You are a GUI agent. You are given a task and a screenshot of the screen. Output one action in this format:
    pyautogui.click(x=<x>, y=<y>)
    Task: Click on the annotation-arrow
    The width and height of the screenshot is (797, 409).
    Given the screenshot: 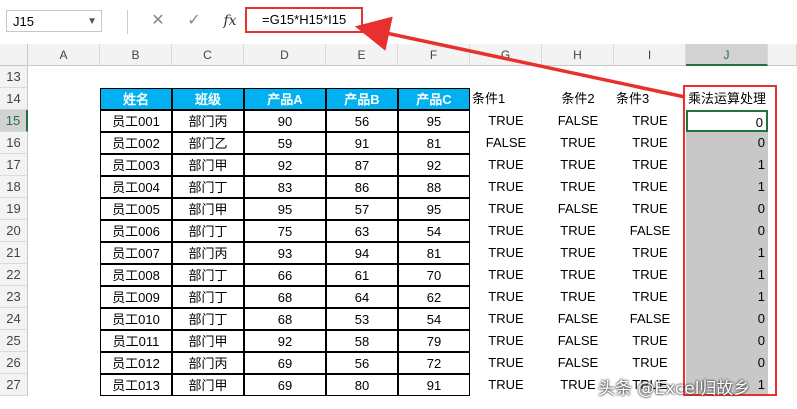 What is the action you would take?
    pyautogui.click(x=520, y=57)
    